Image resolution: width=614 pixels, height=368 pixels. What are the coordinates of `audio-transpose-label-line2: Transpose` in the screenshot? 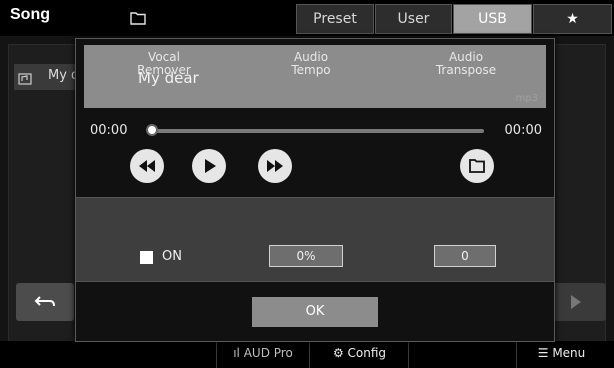 It's located at (466, 70).